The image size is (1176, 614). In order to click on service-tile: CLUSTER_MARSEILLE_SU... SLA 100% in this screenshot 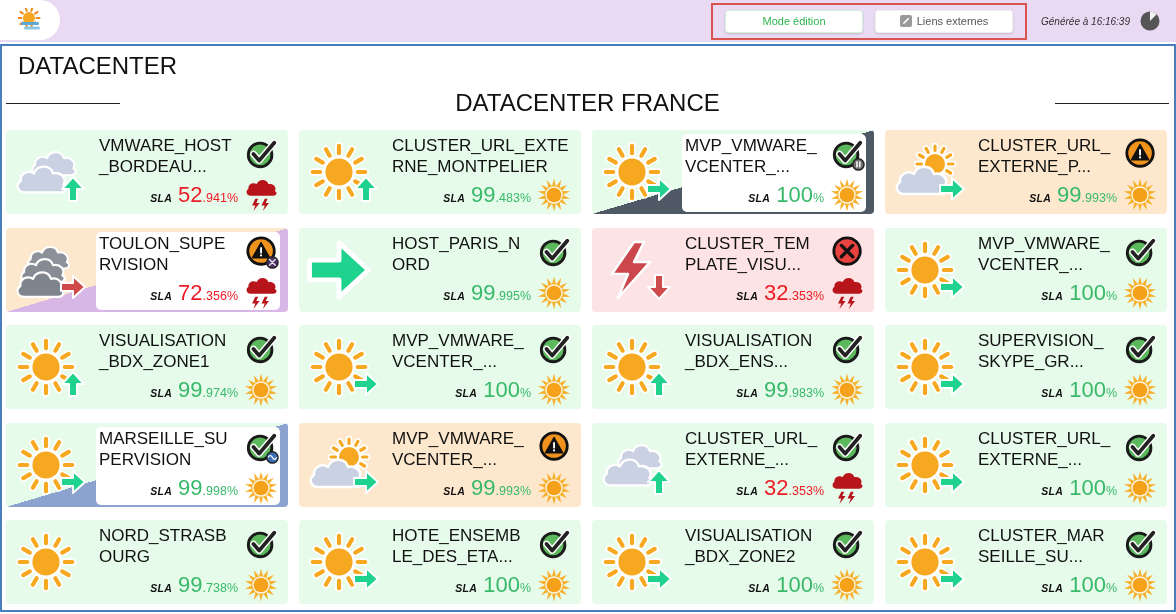, I will do `click(1026, 562)`.